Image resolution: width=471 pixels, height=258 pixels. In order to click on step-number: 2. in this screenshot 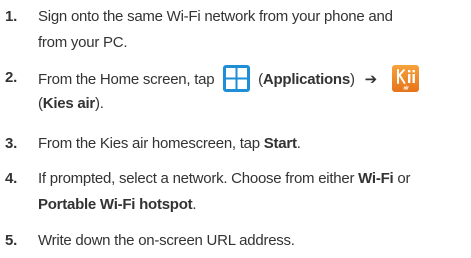, I will do `click(11, 77)`.